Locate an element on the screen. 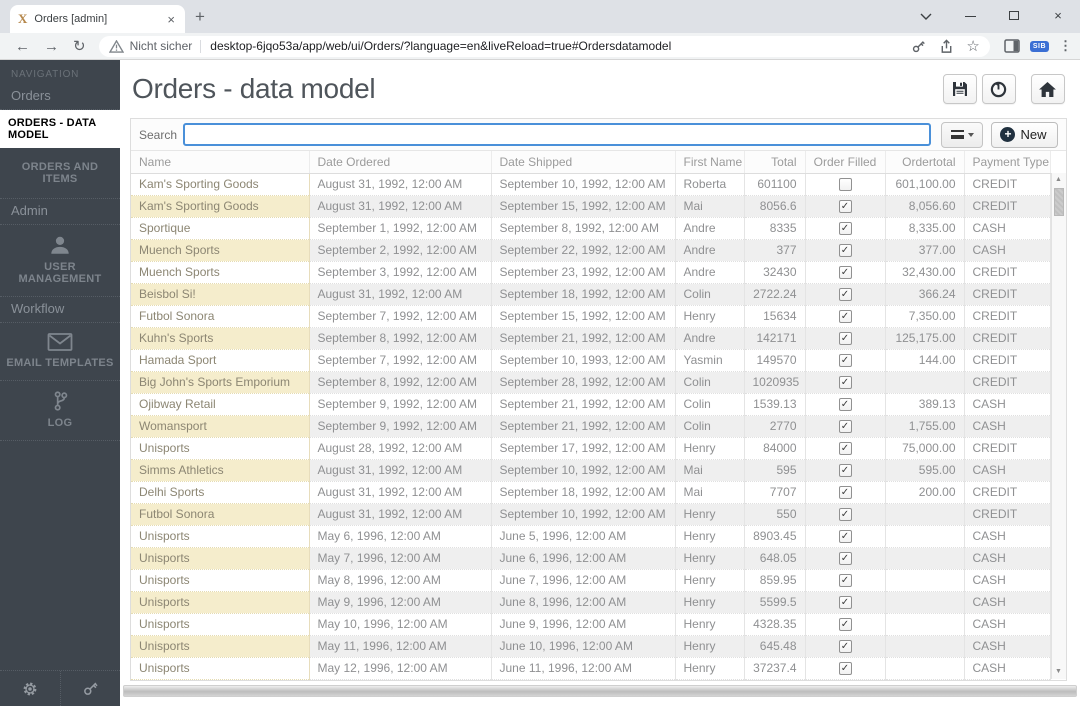  grid-menu-button is located at coordinates (962, 134).